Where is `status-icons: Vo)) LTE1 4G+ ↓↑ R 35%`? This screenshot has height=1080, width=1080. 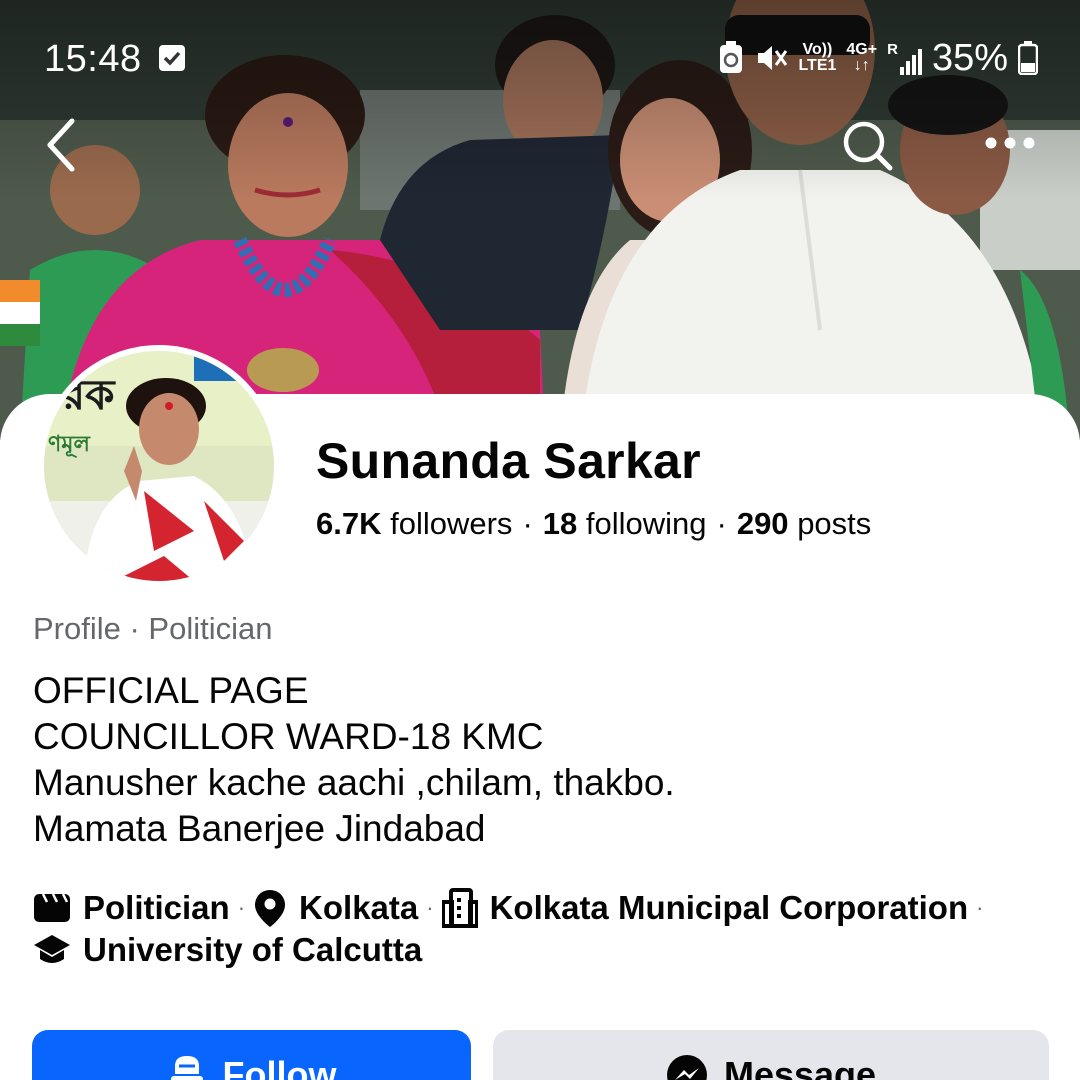
status-icons: Vo)) LTE1 4G+ ↓↑ R 35% is located at coordinates (878, 58).